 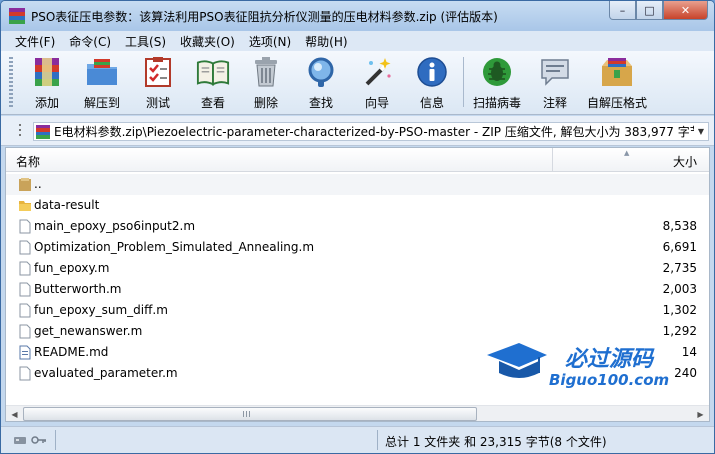 What do you see at coordinates (679, 289) in the screenshot?
I see `file-size: 2,003` at bounding box center [679, 289].